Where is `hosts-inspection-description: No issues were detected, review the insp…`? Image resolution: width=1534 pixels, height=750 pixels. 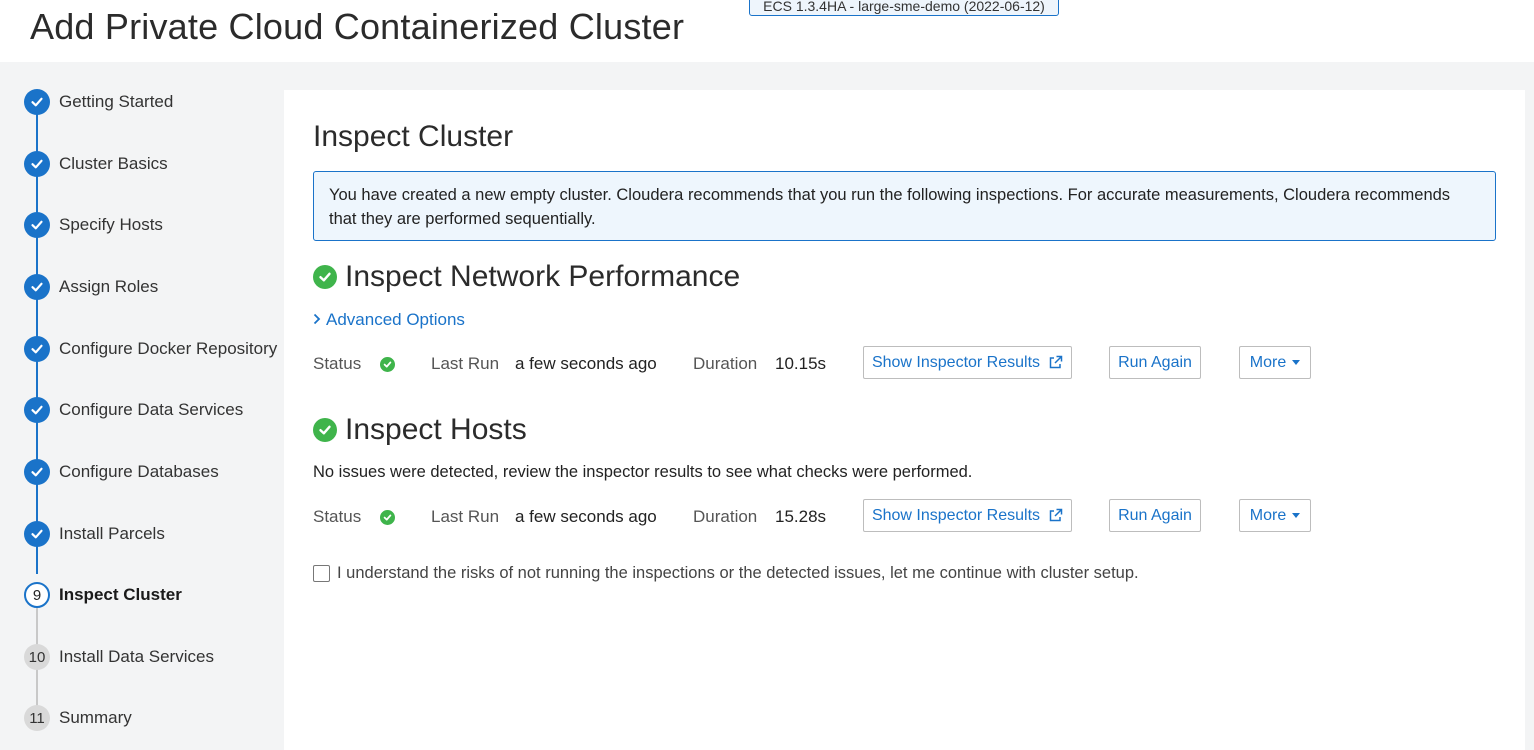
hosts-inspection-description: No issues were detected, review the insp… is located at coordinates (643, 472).